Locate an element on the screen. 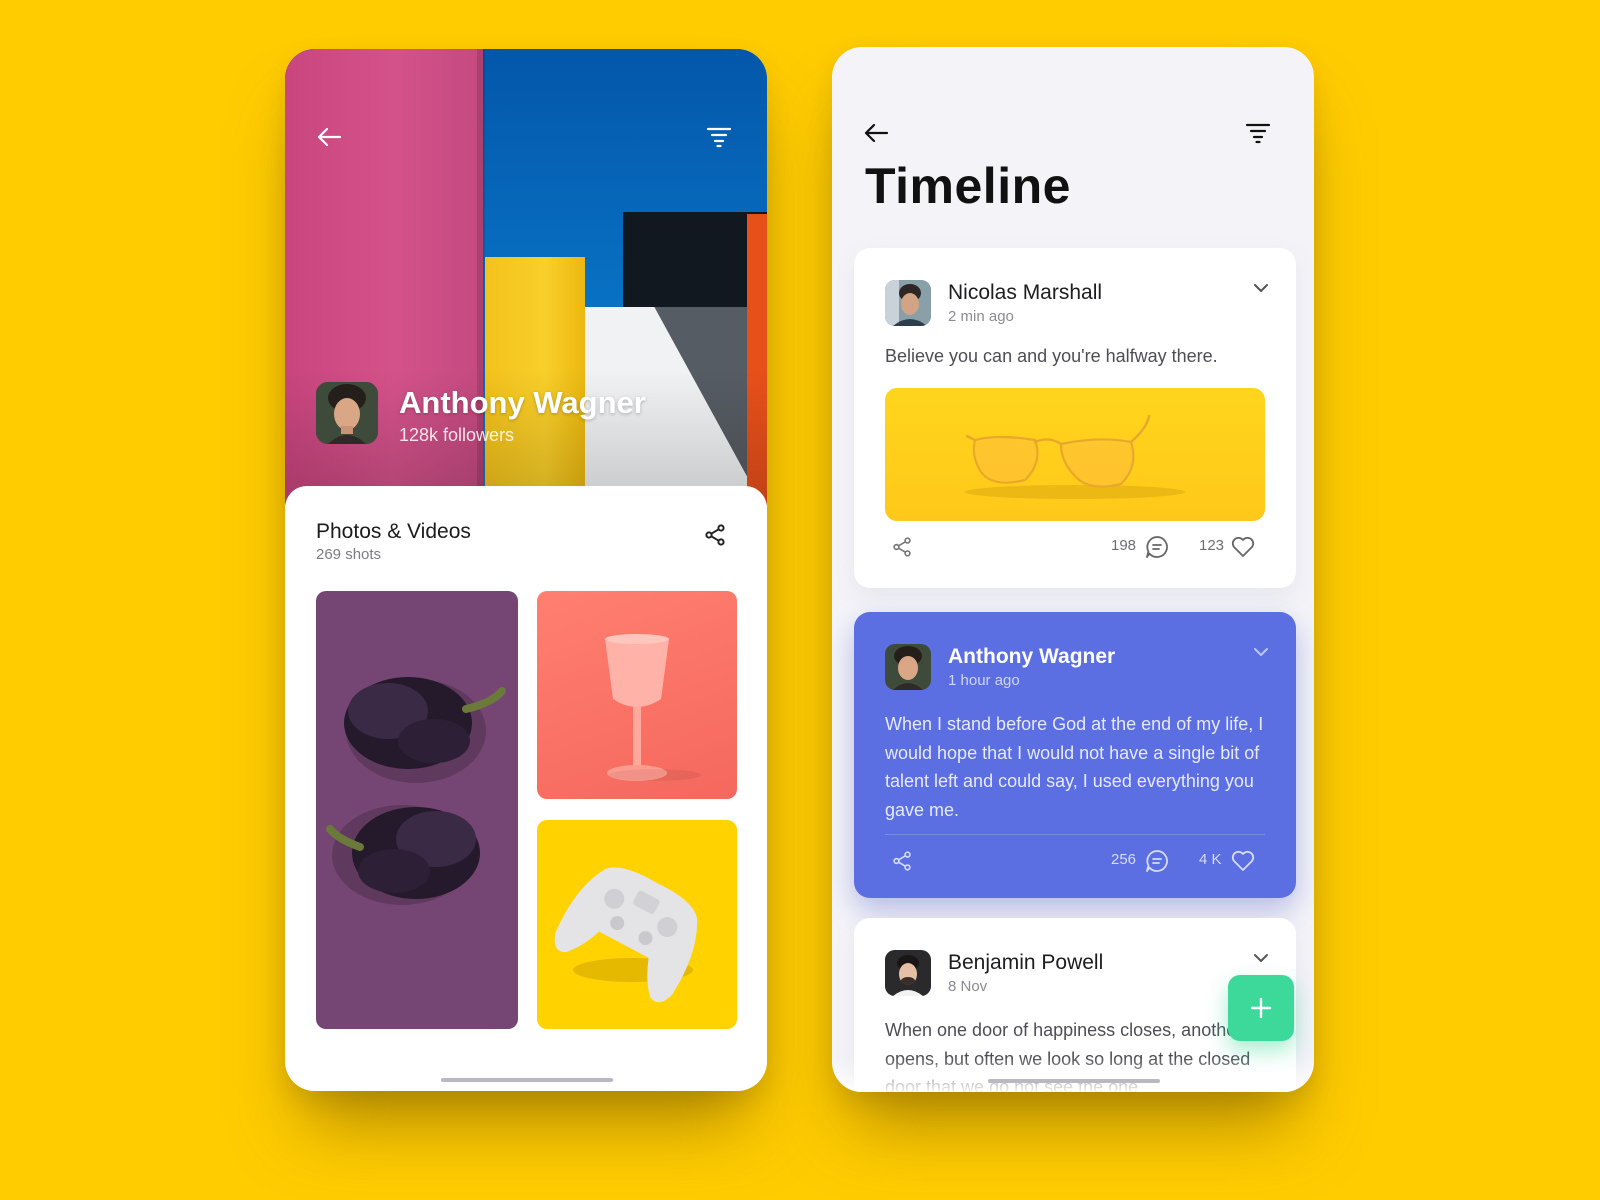 This screenshot has width=1600, height=1200. post-actions: 198 123 is located at coordinates (1075, 547).